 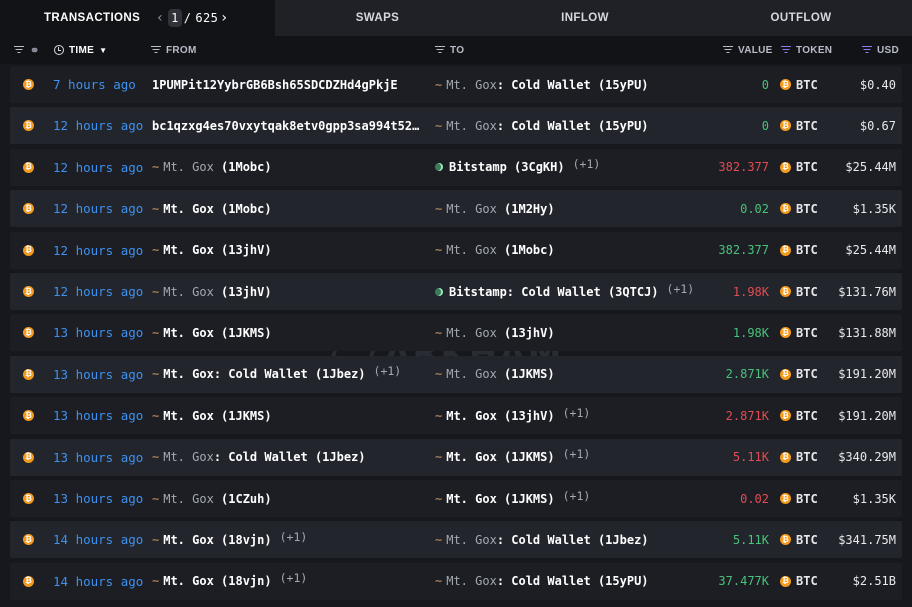 What do you see at coordinates (513, 414) in the screenshot?
I see `entity-link: ~ Mt. Gox (13jhV) (+1)` at bounding box center [513, 414].